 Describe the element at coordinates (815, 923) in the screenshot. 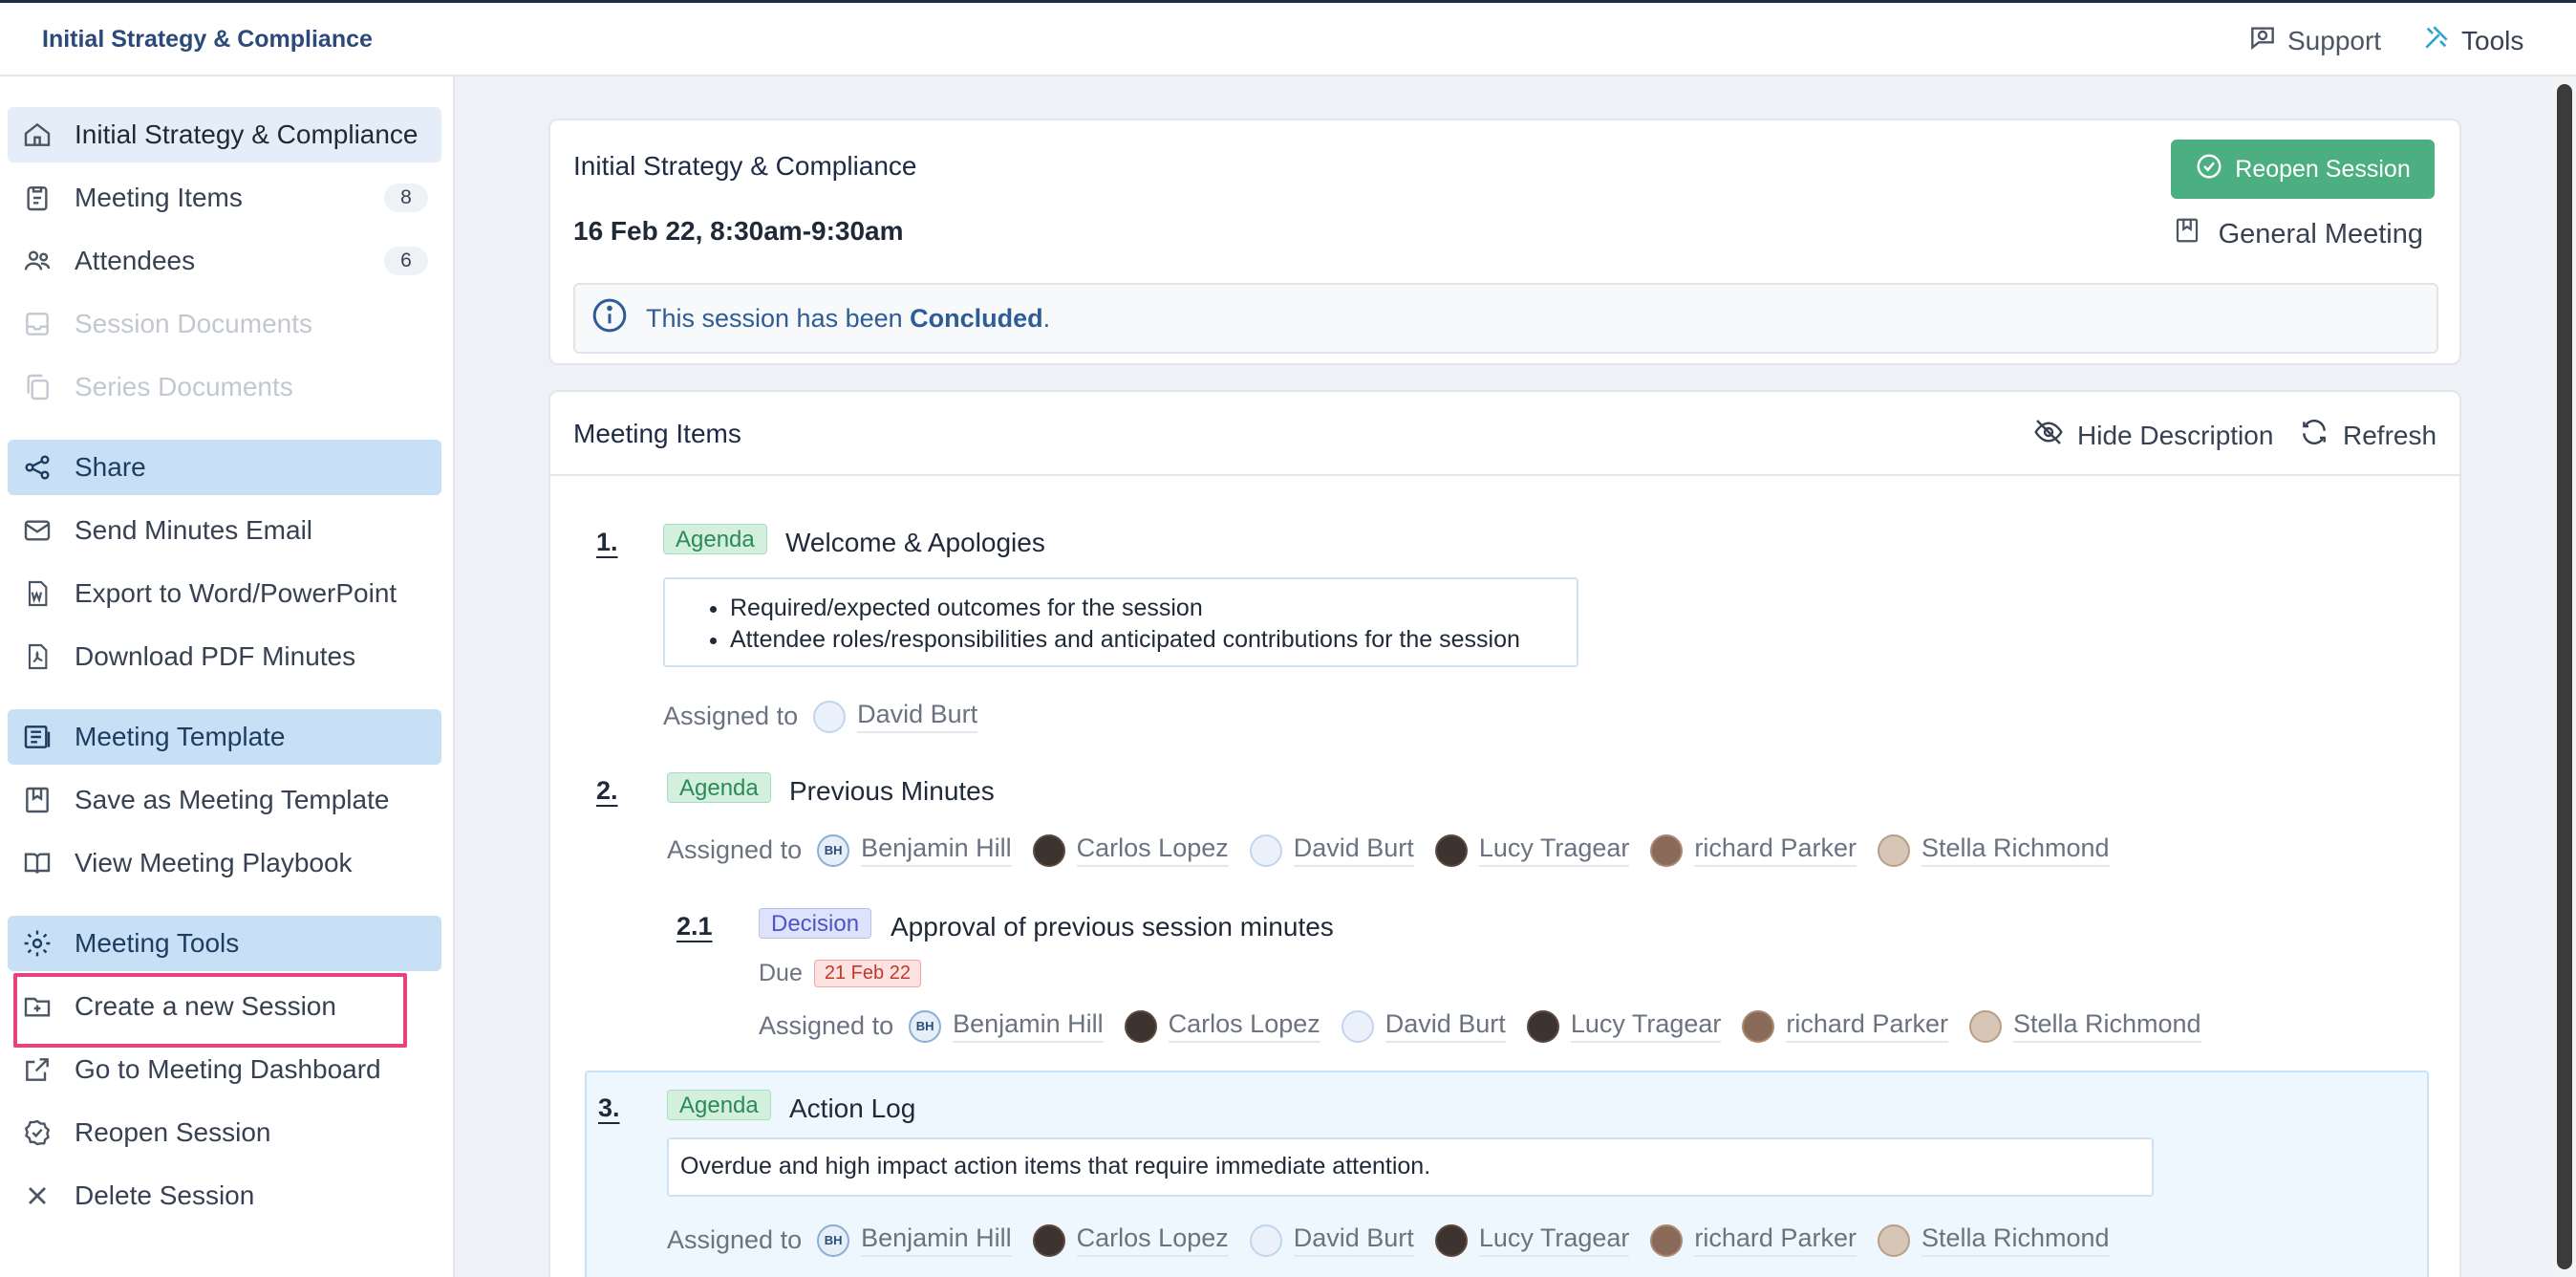

I see `decision-tag: Decision` at that location.